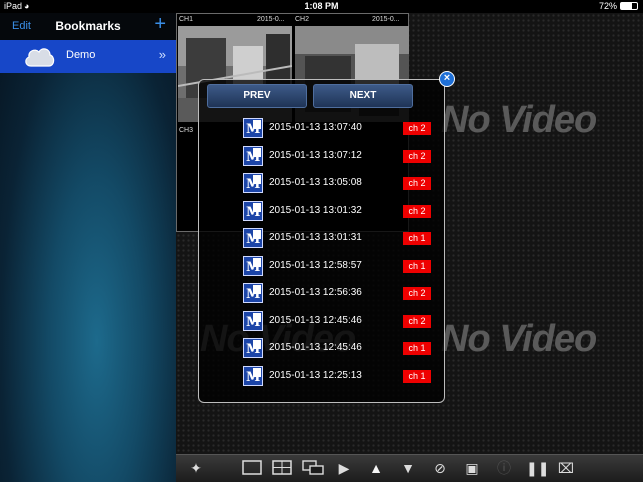 Image resolution: width=643 pixels, height=482 pixels. What do you see at coordinates (186, 19) in the screenshot?
I see `camera-channel-label: CH1` at bounding box center [186, 19].